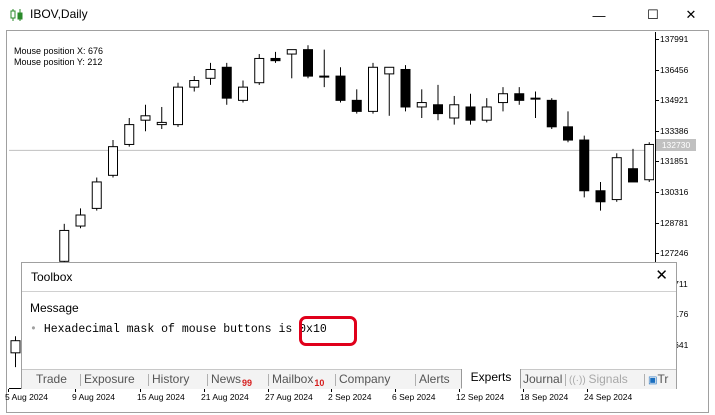 This screenshot has height=415, width=715. I want to click on tab-alerts: Alerts, so click(437, 379).